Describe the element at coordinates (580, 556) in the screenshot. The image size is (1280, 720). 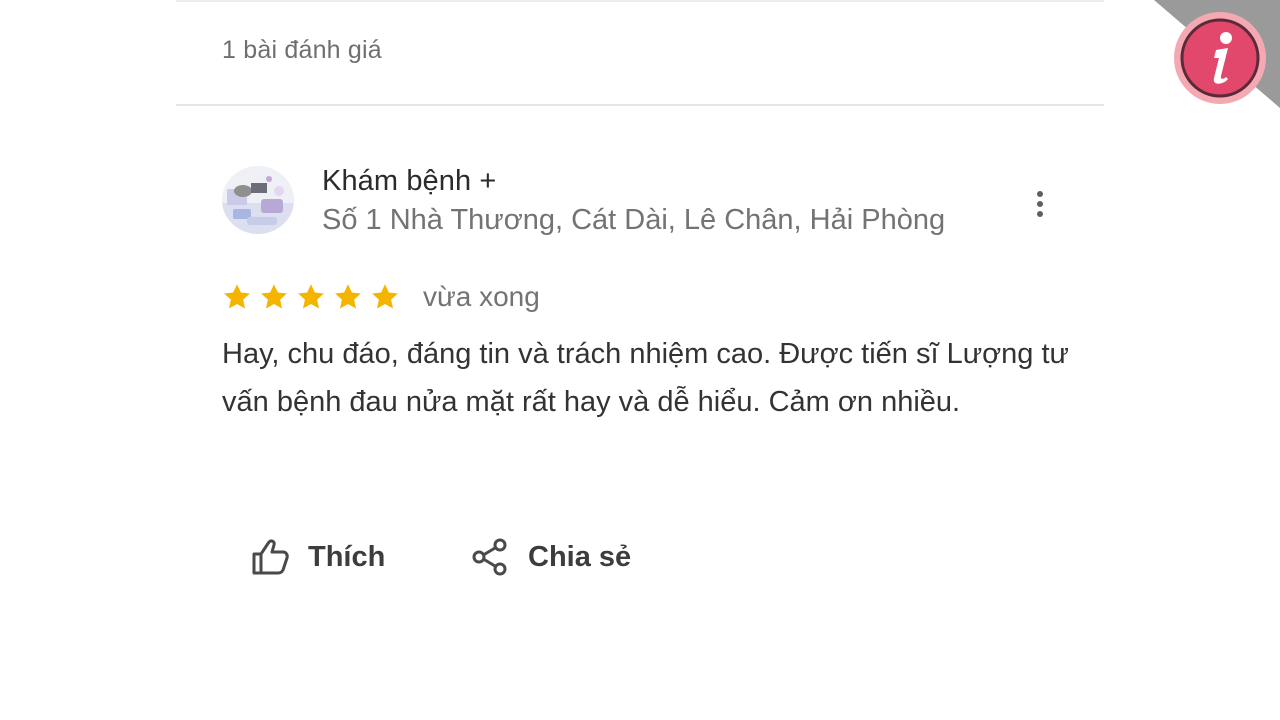
I see `share-label: Chia sẻ` at that location.